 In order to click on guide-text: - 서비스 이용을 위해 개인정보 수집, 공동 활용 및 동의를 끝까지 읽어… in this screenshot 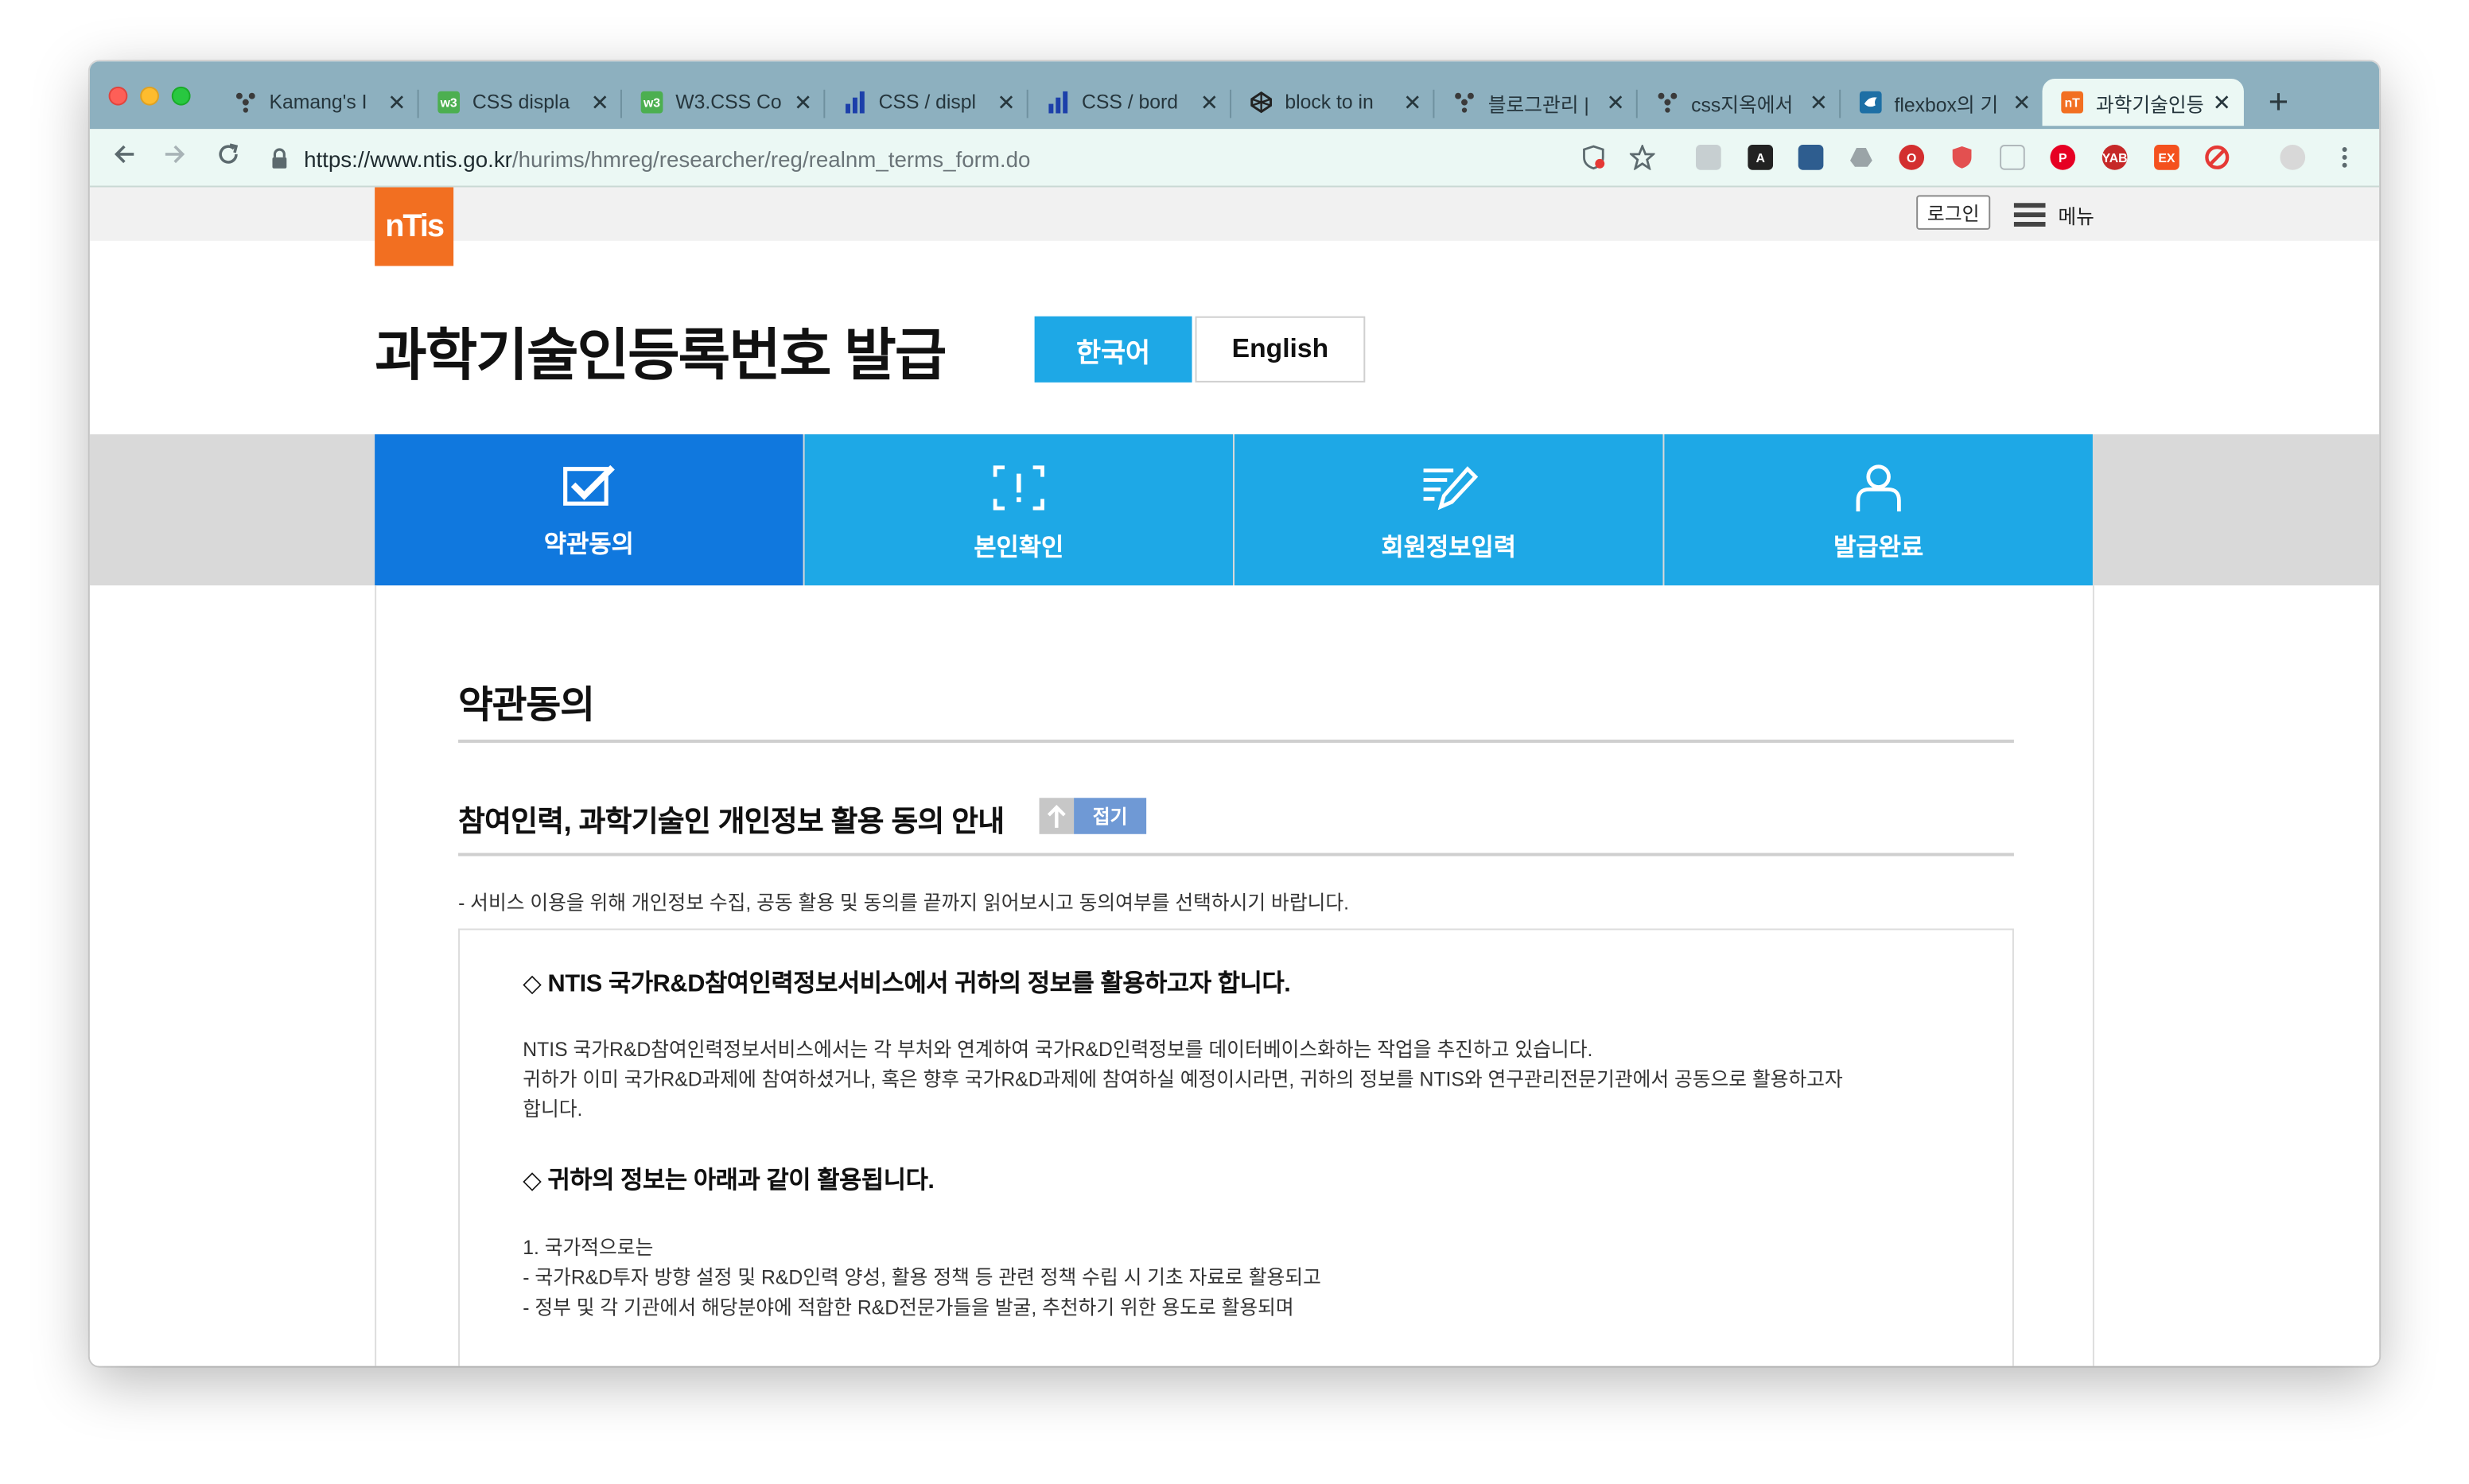, I will do `click(903, 903)`.